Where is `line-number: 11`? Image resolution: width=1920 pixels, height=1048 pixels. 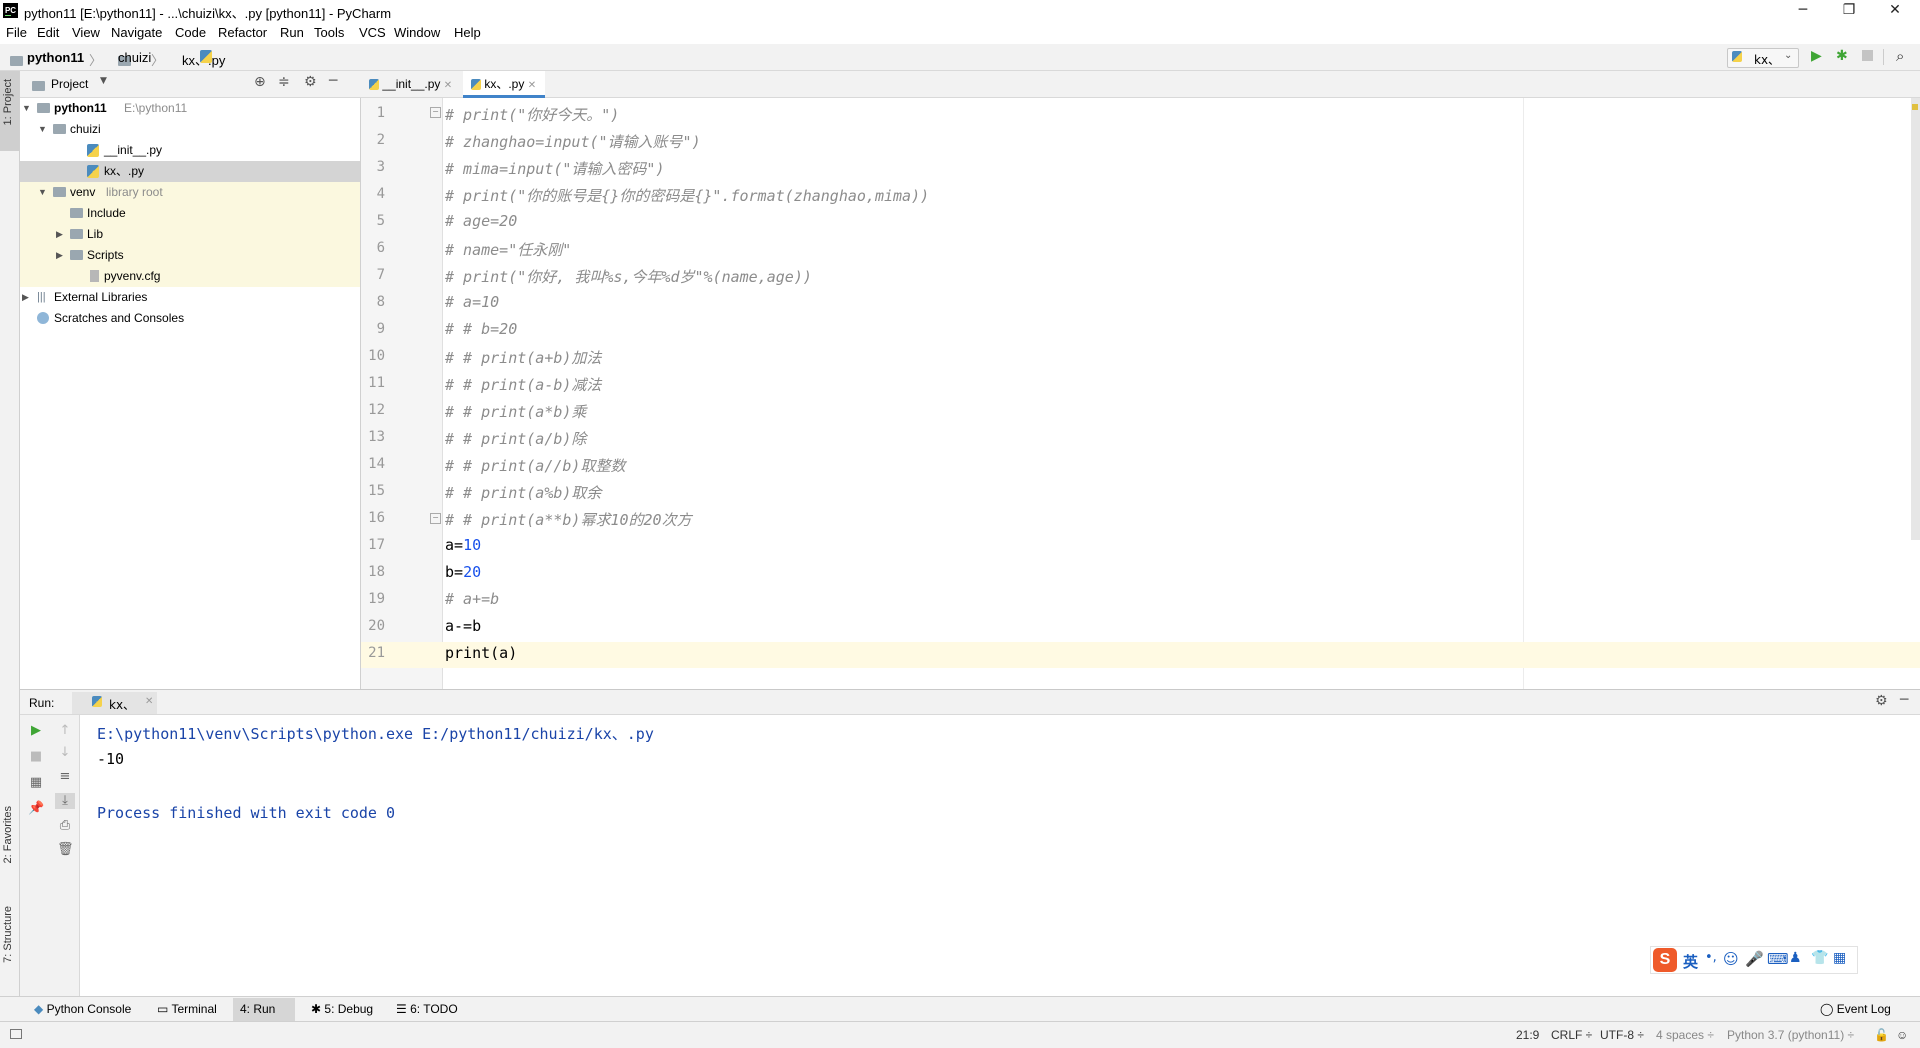 line-number: 11 is located at coordinates (376, 383).